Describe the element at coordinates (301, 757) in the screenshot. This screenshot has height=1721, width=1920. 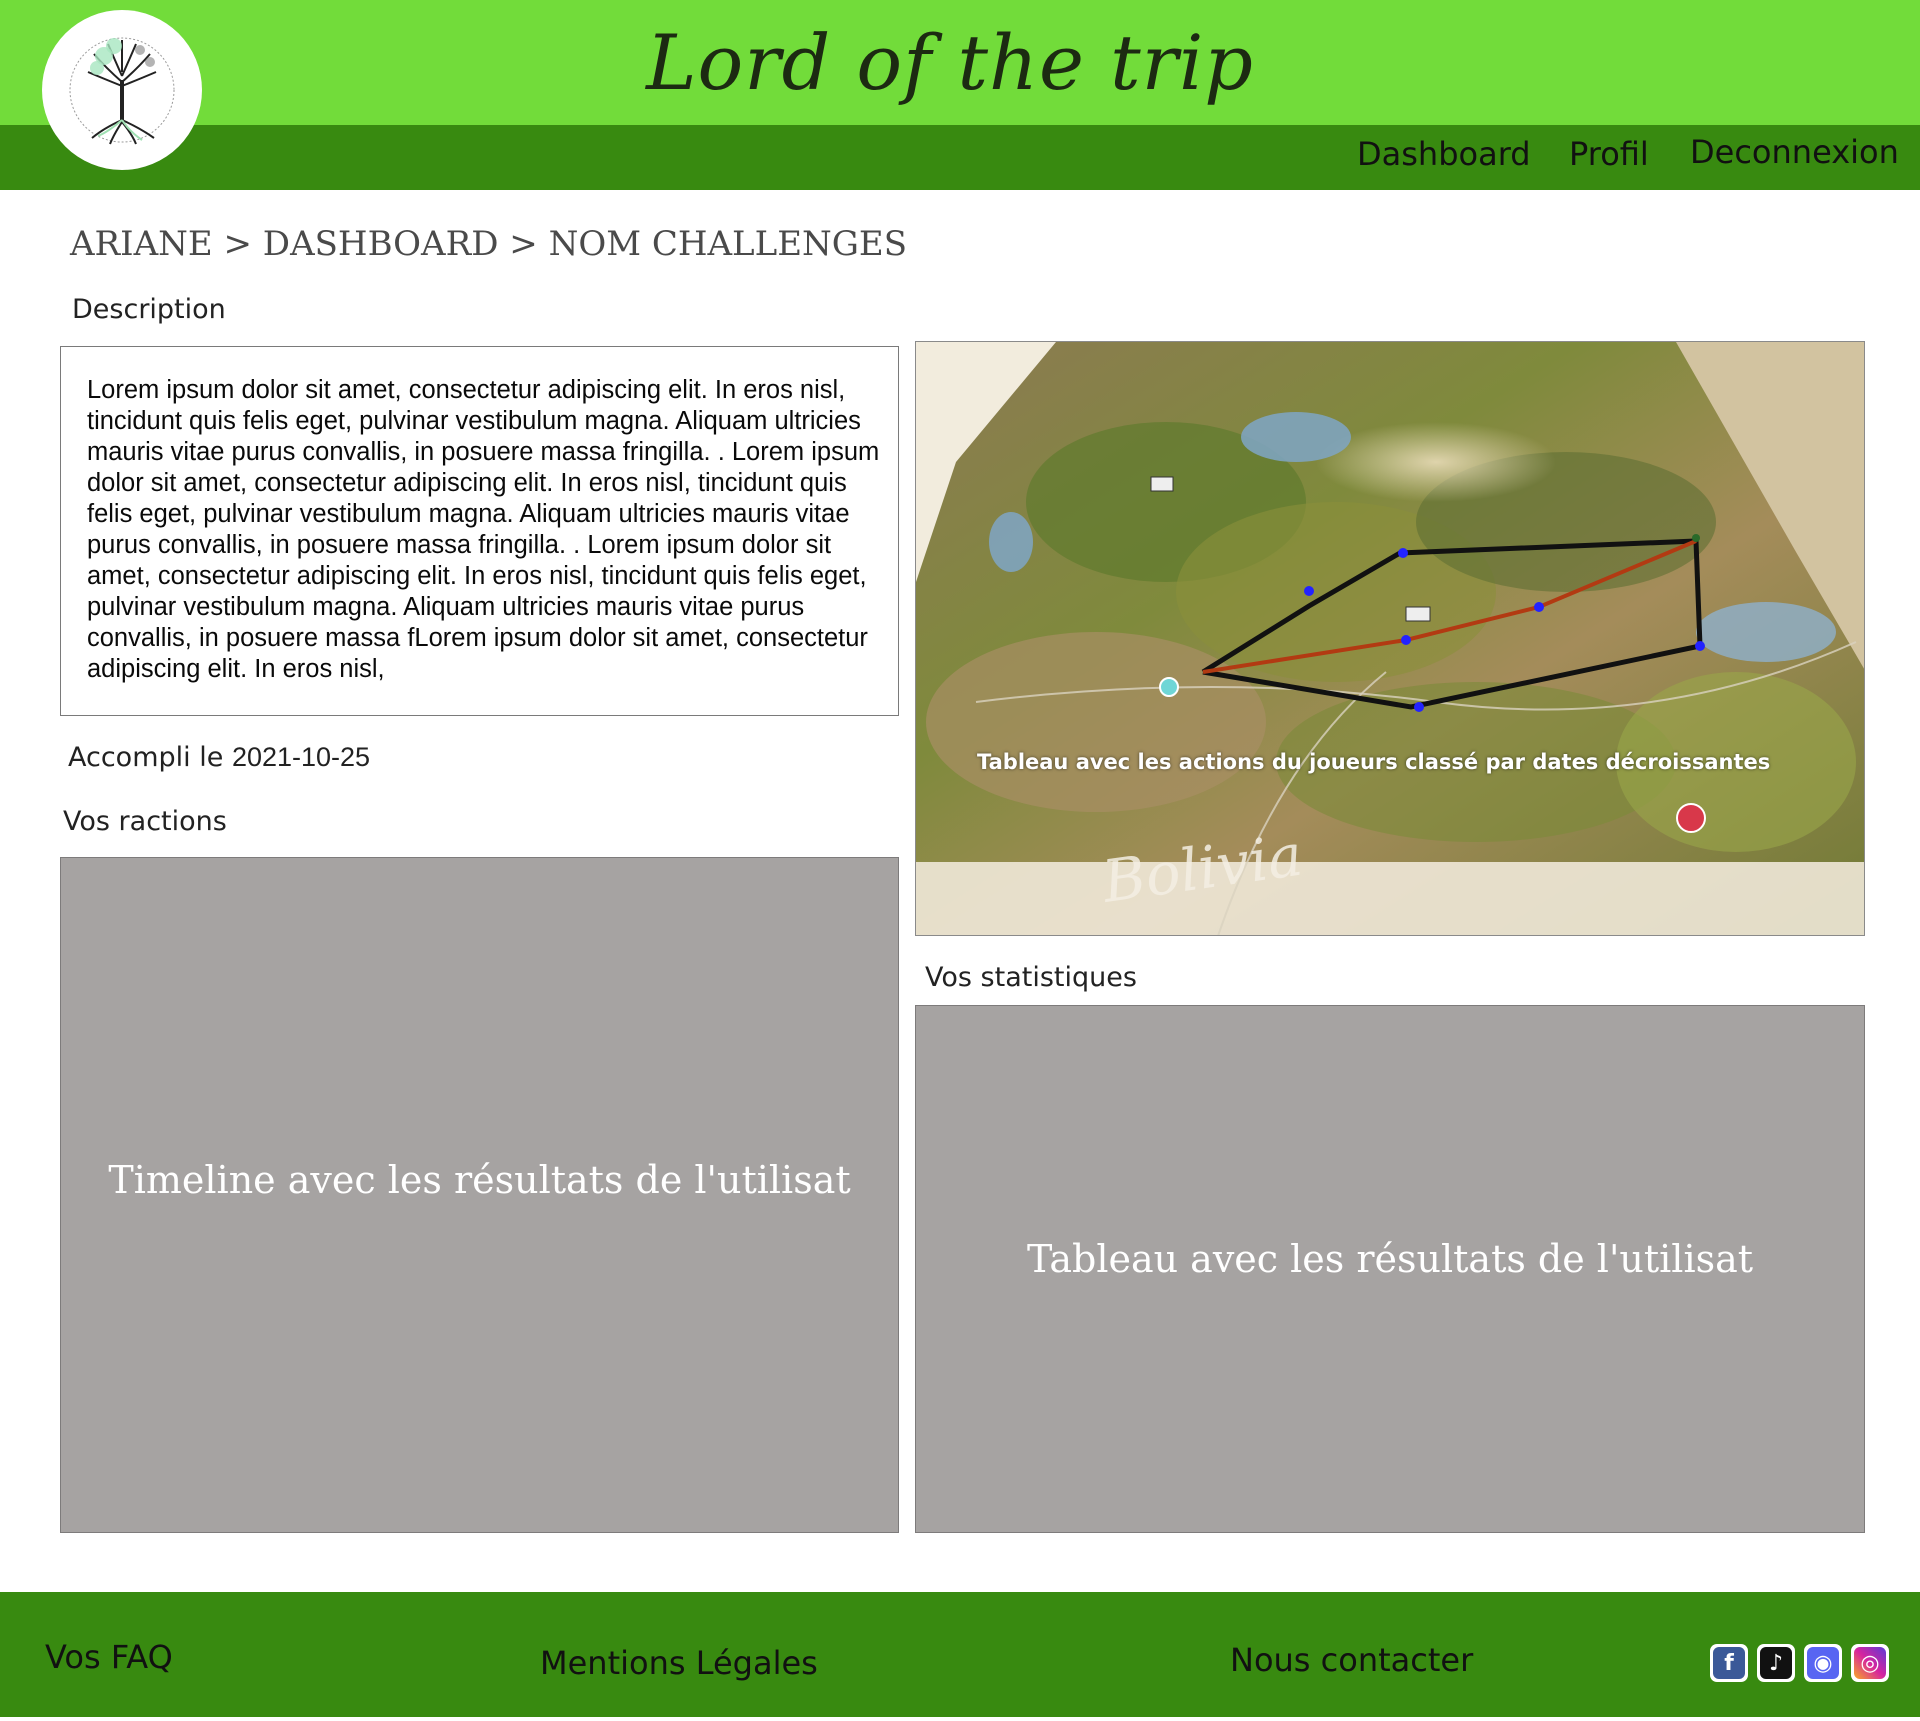
I see `completed-date: 2021-10-25` at that location.